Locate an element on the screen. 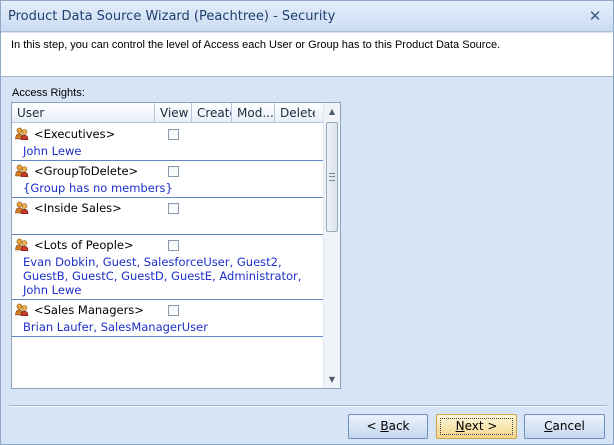 Image resolution: width=614 pixels, height=445 pixels. group-line: <Sales Managers> is located at coordinates (167, 309).